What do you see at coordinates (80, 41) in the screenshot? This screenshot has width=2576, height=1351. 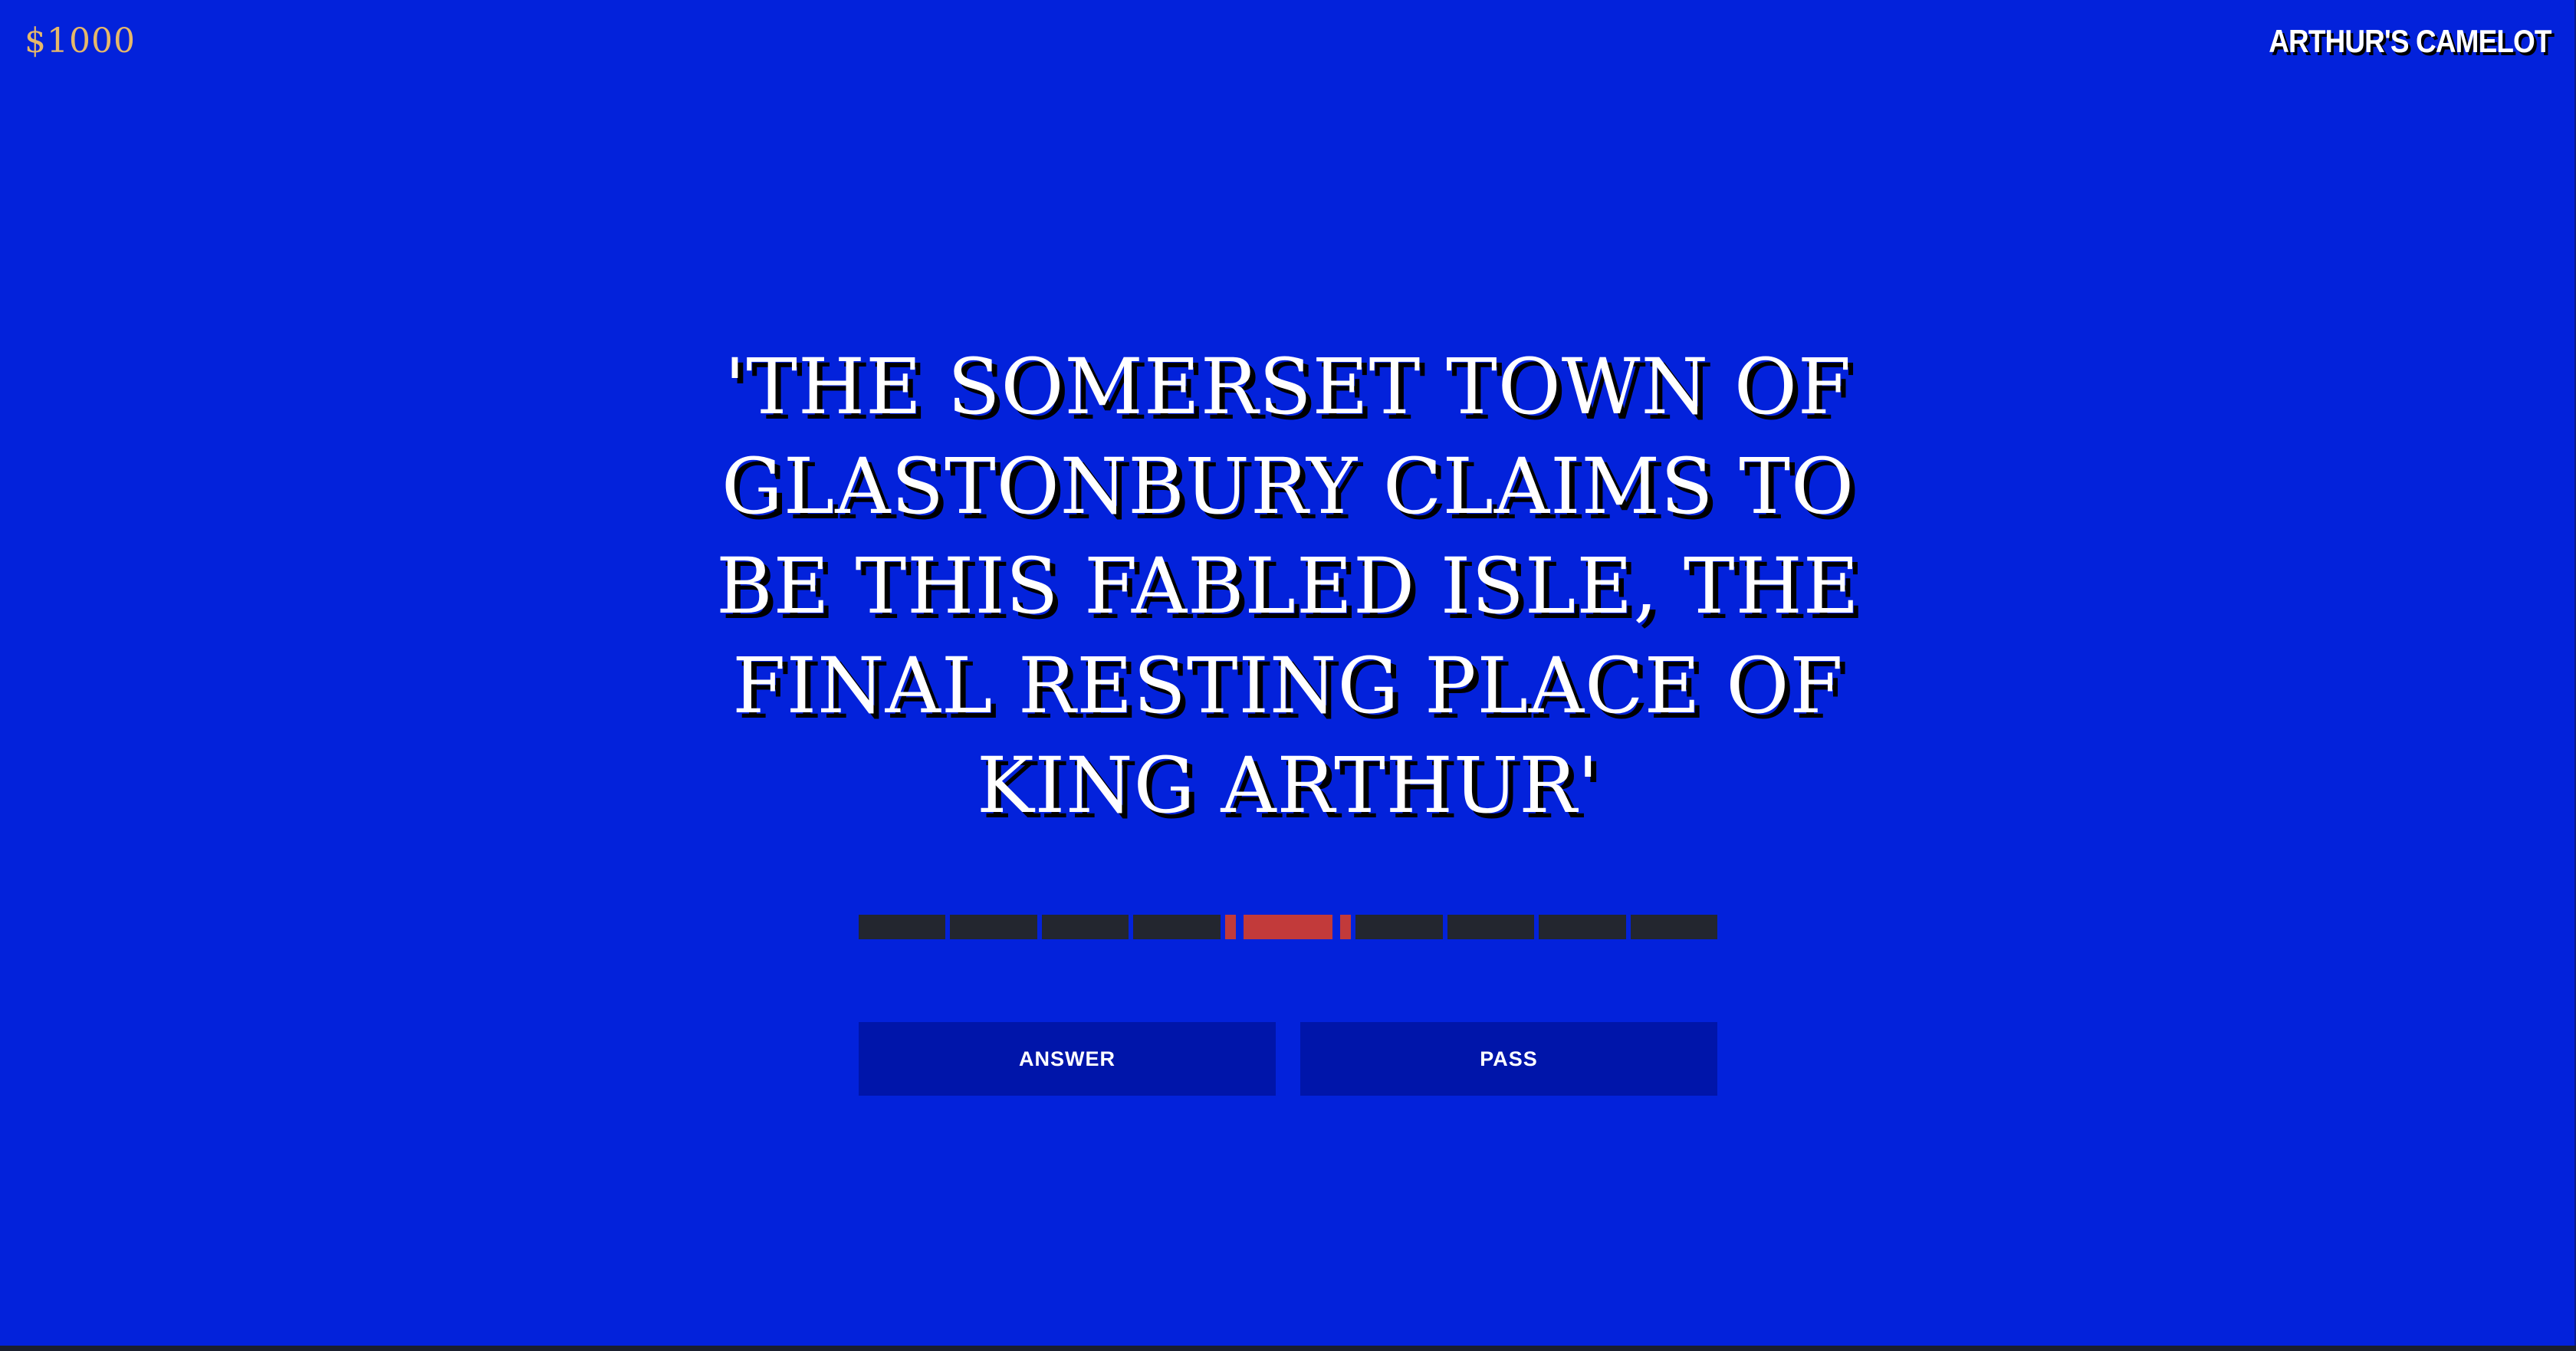 I see `clue-value: $1000` at bounding box center [80, 41].